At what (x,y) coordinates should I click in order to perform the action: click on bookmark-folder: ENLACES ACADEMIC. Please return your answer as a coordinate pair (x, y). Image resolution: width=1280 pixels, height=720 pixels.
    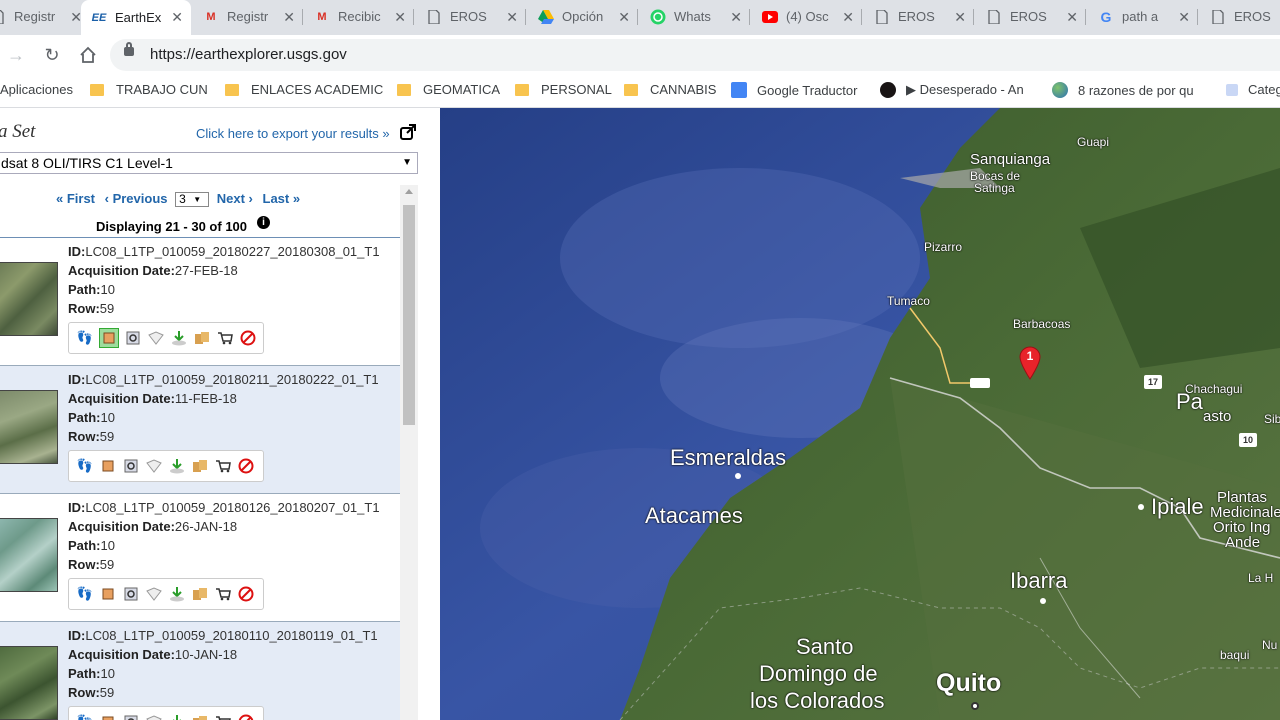
    Looking at the image, I should click on (304, 89).